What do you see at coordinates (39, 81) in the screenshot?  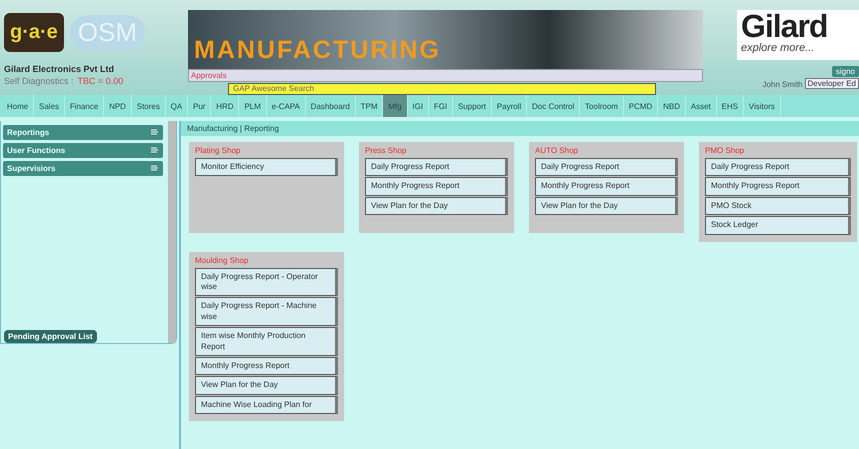 I see `diagnostics-label: Self Diagnostics :` at bounding box center [39, 81].